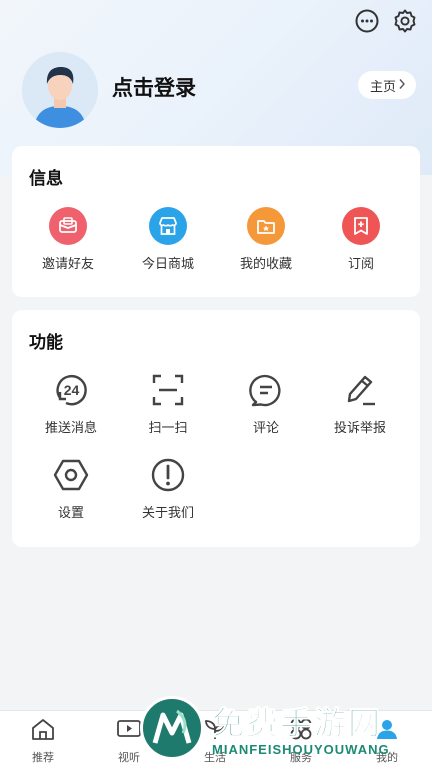 The width and height of the screenshot is (432, 768). I want to click on scan-label: 扫一扫, so click(168, 427).